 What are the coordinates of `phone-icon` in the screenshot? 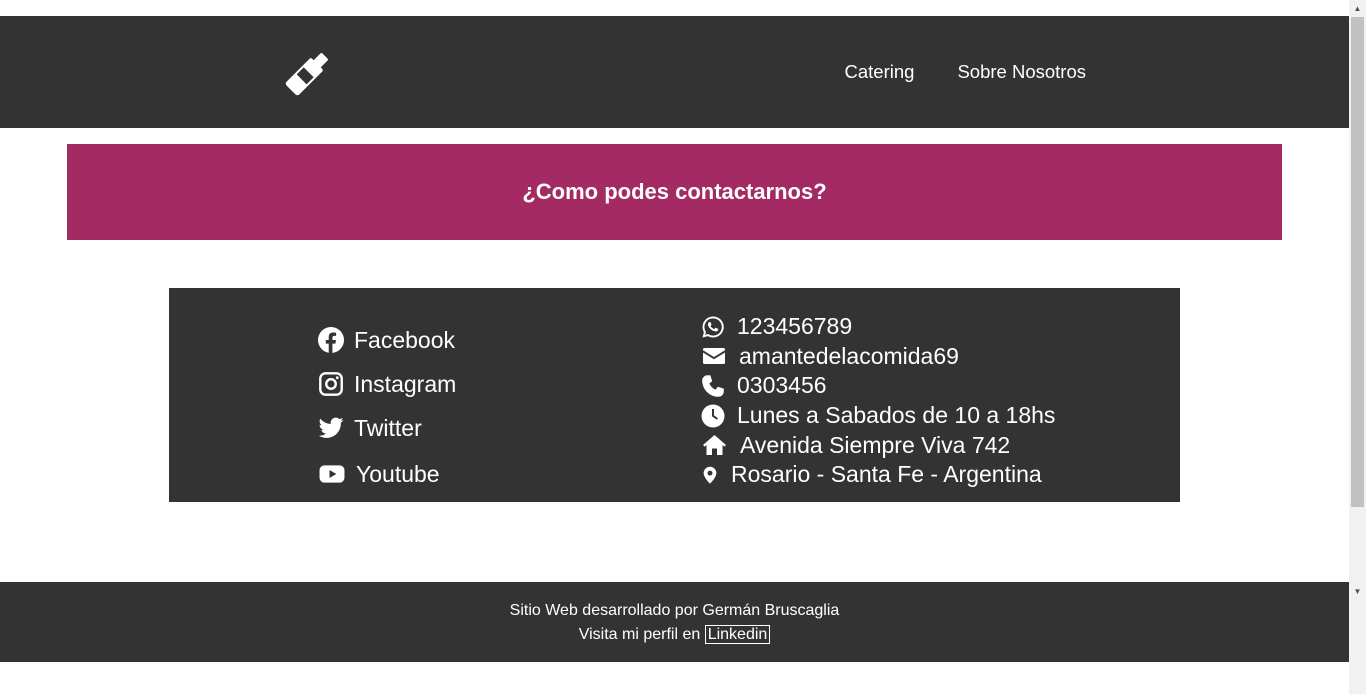 It's located at (713, 386).